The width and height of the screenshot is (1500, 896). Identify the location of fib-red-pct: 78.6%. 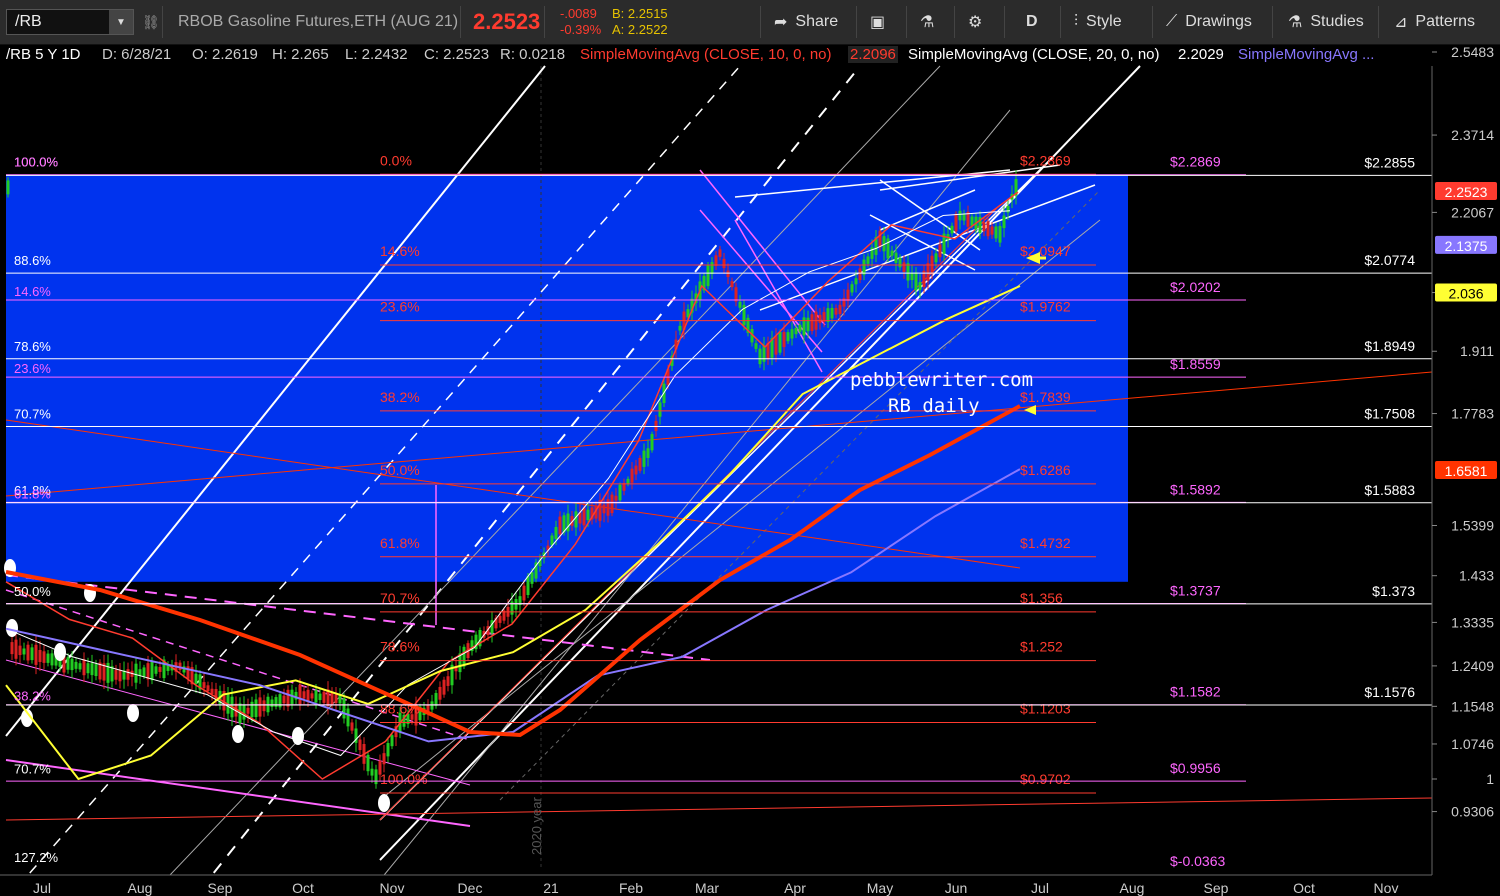
(400, 647).